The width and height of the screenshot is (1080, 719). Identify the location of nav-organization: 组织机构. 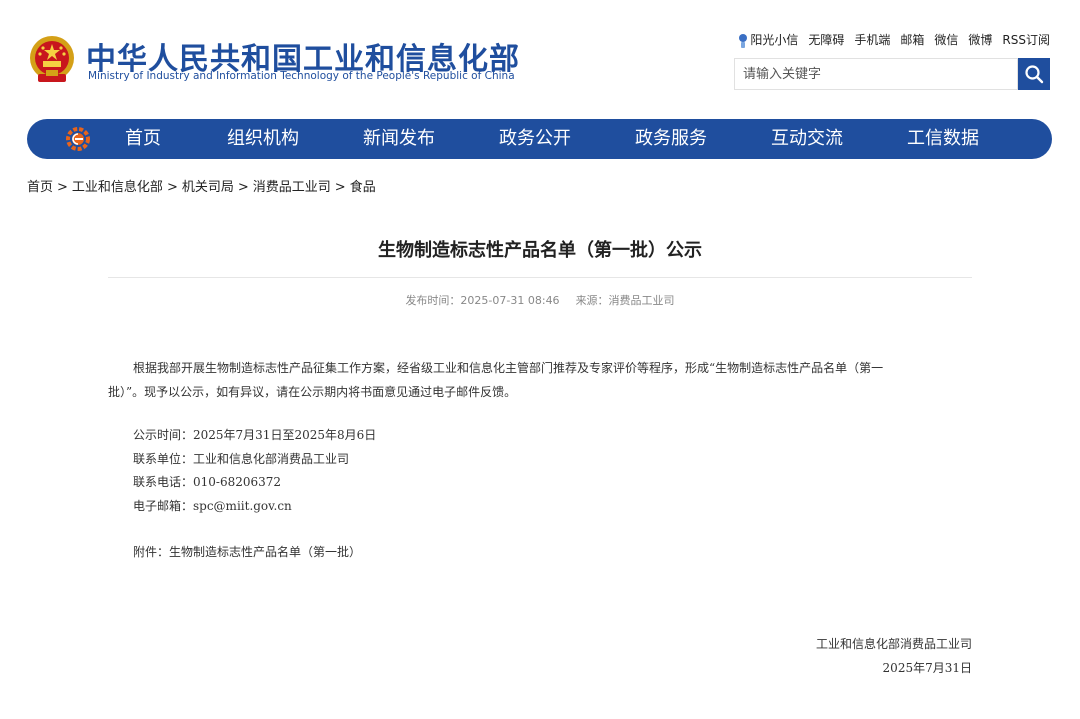
(263, 139).